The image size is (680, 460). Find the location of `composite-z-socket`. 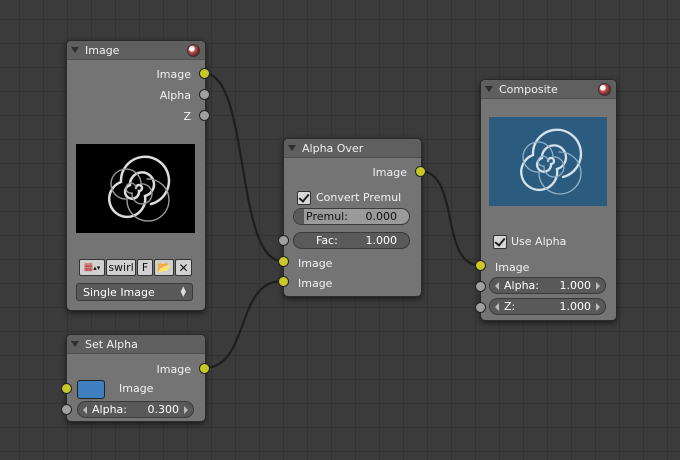

composite-z-socket is located at coordinates (480, 307).